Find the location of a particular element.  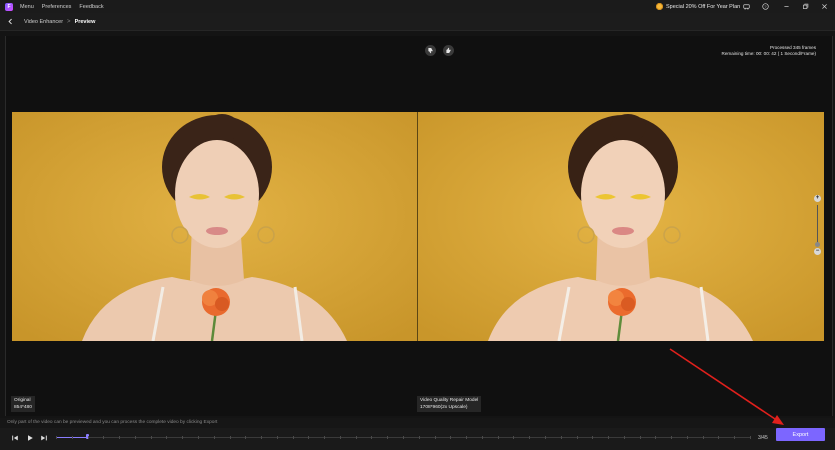

close-icon is located at coordinates (824, 6).